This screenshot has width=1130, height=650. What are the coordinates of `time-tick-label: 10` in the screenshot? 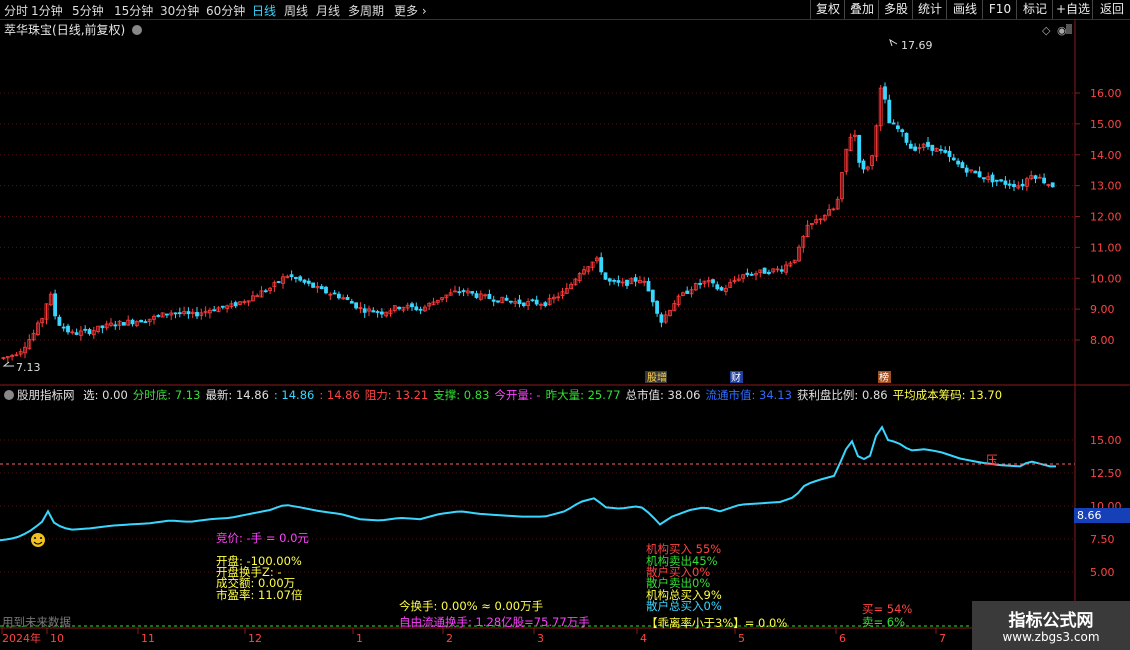 It's located at (57, 638).